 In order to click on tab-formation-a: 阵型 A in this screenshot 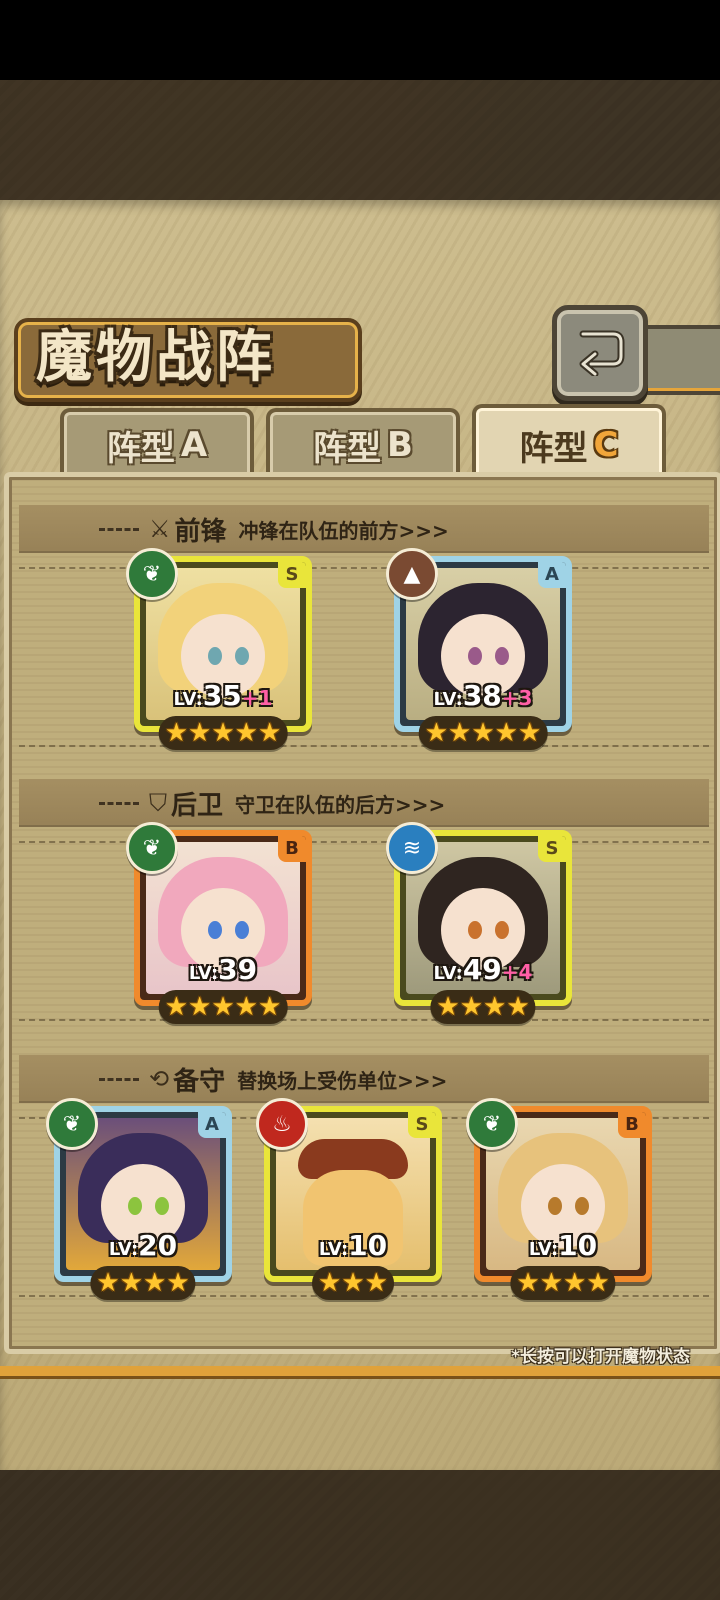, I will do `click(157, 443)`.